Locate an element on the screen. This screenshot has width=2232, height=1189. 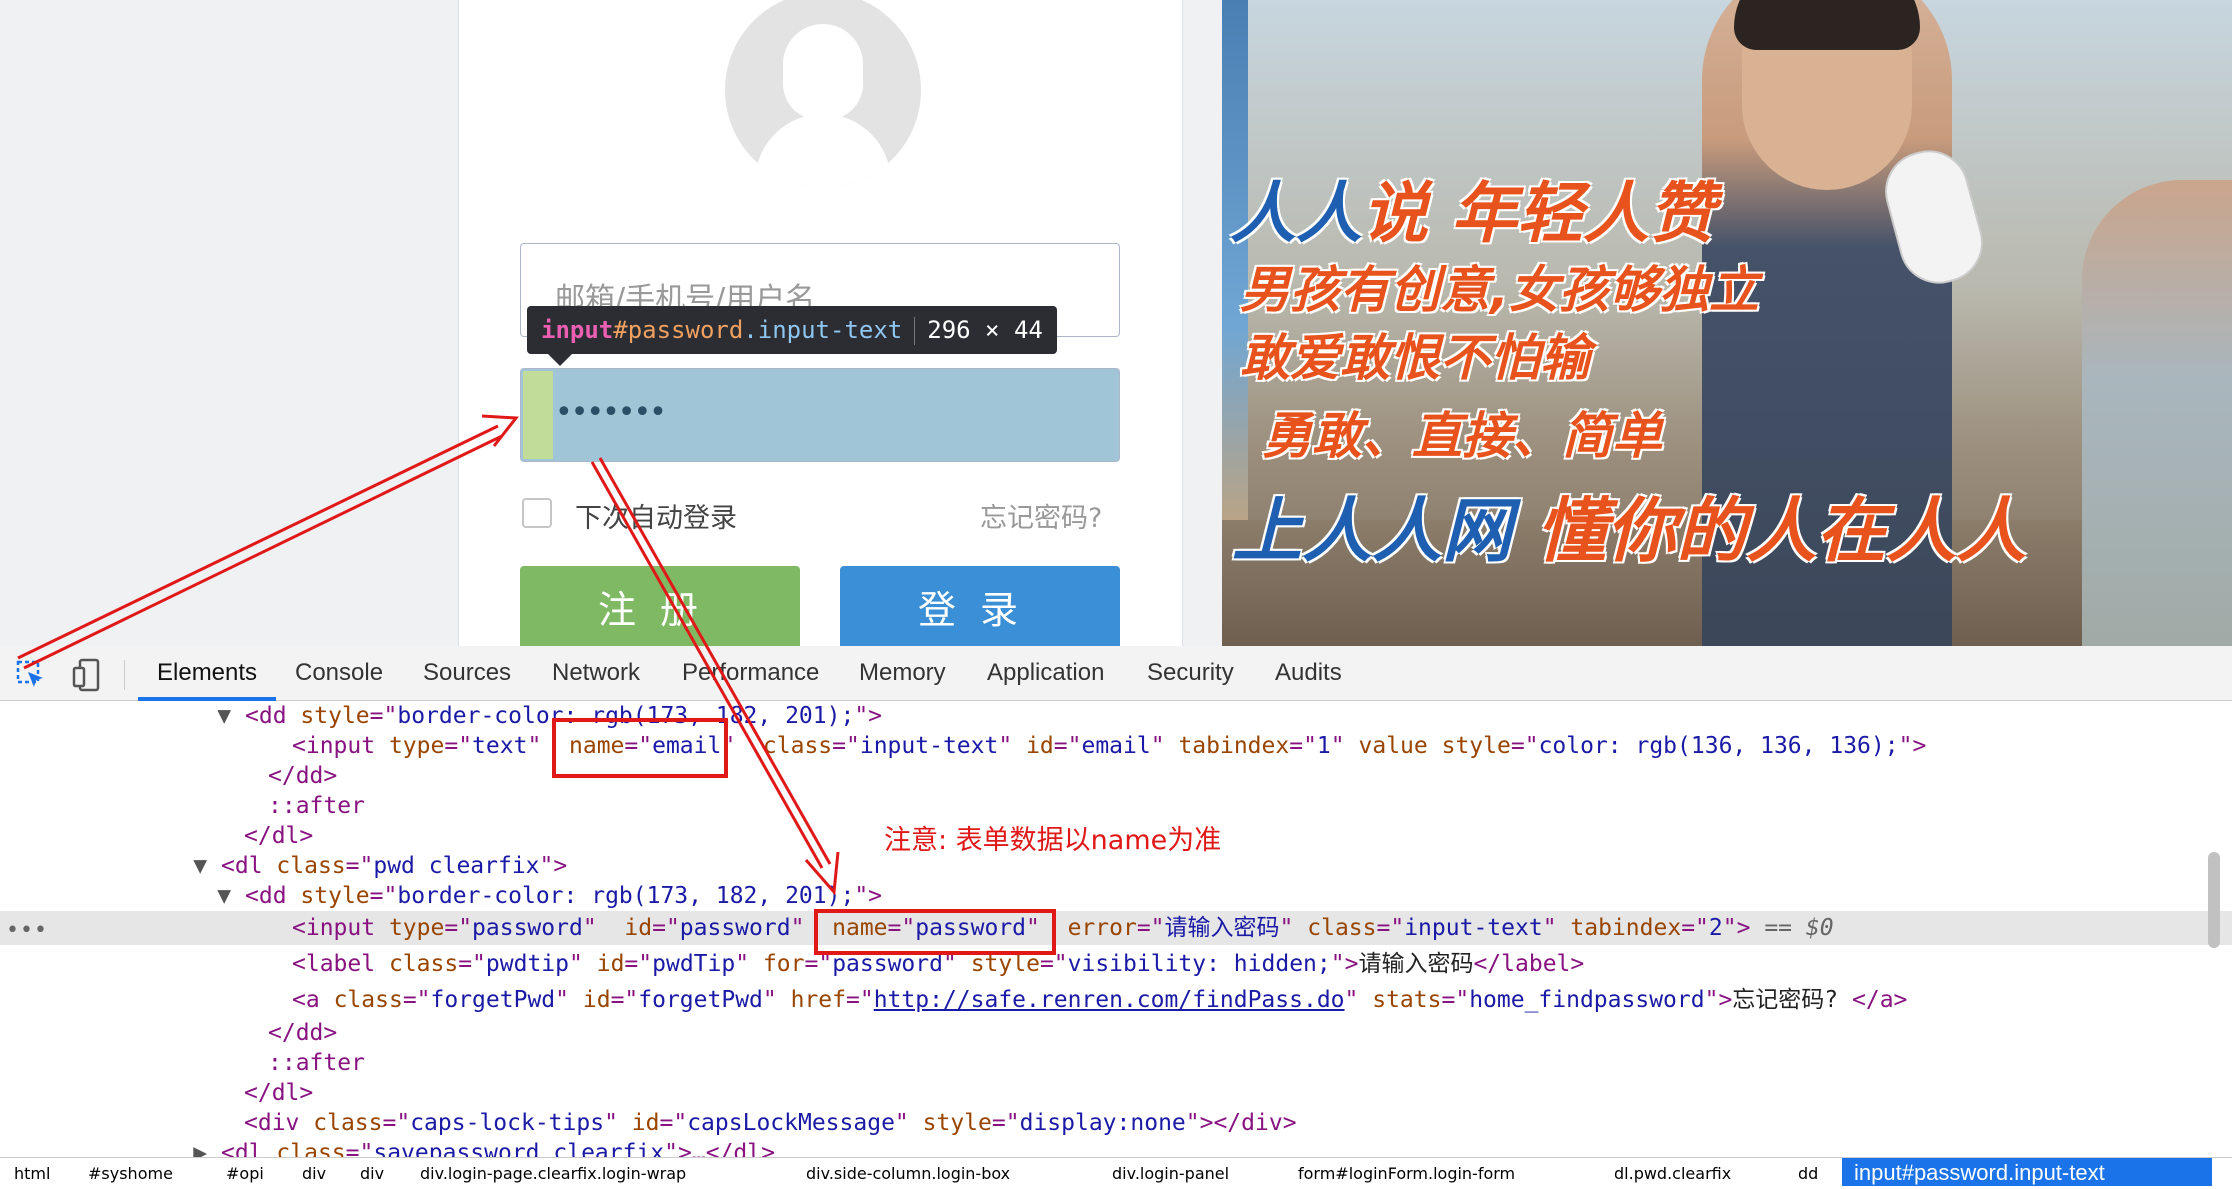
tab-performance: Performance is located at coordinates (750, 673).